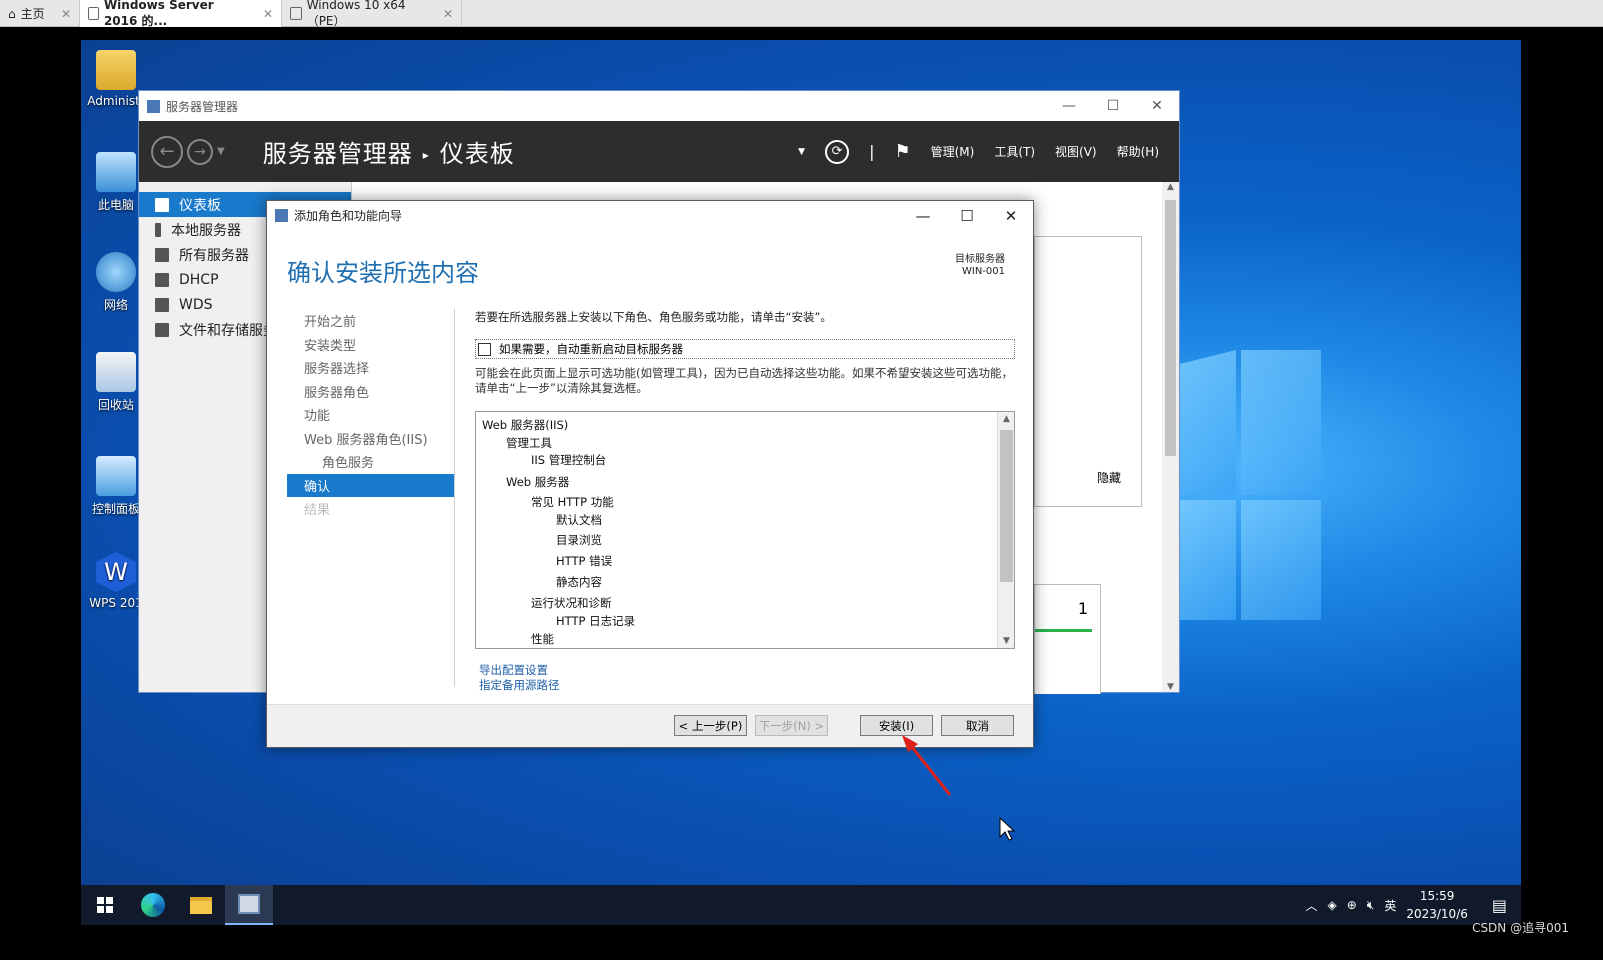 This screenshot has width=1603, height=960. Describe the element at coordinates (158, 229) in the screenshot. I see `server-icon` at that location.